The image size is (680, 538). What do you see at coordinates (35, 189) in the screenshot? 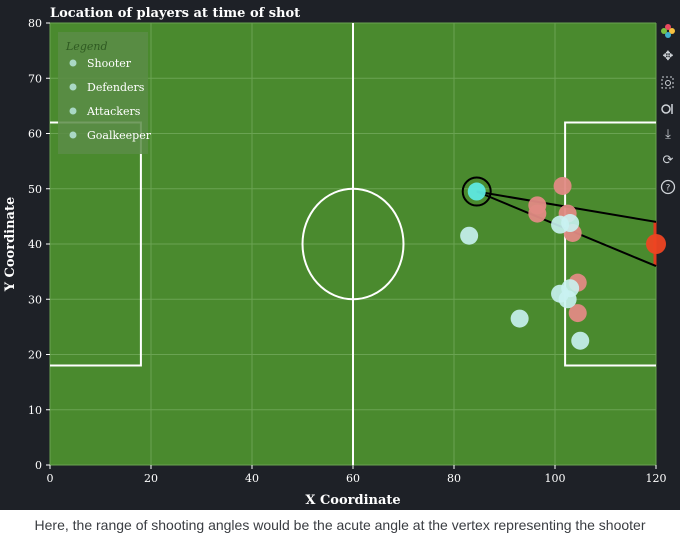
I see `y-tick-label: 50` at bounding box center [35, 189].